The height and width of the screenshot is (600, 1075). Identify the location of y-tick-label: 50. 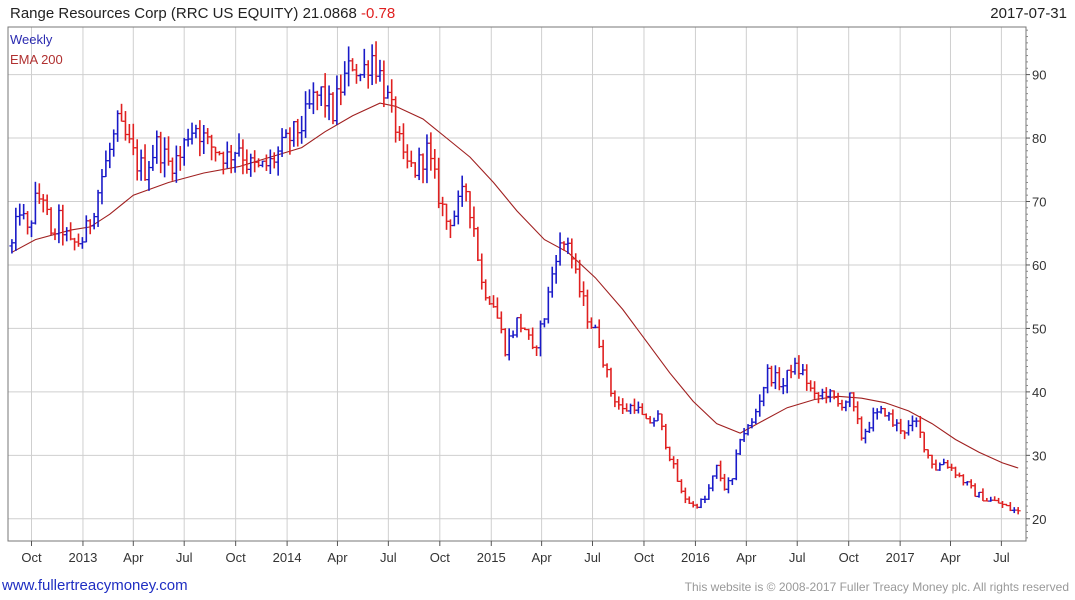
(1039, 328).